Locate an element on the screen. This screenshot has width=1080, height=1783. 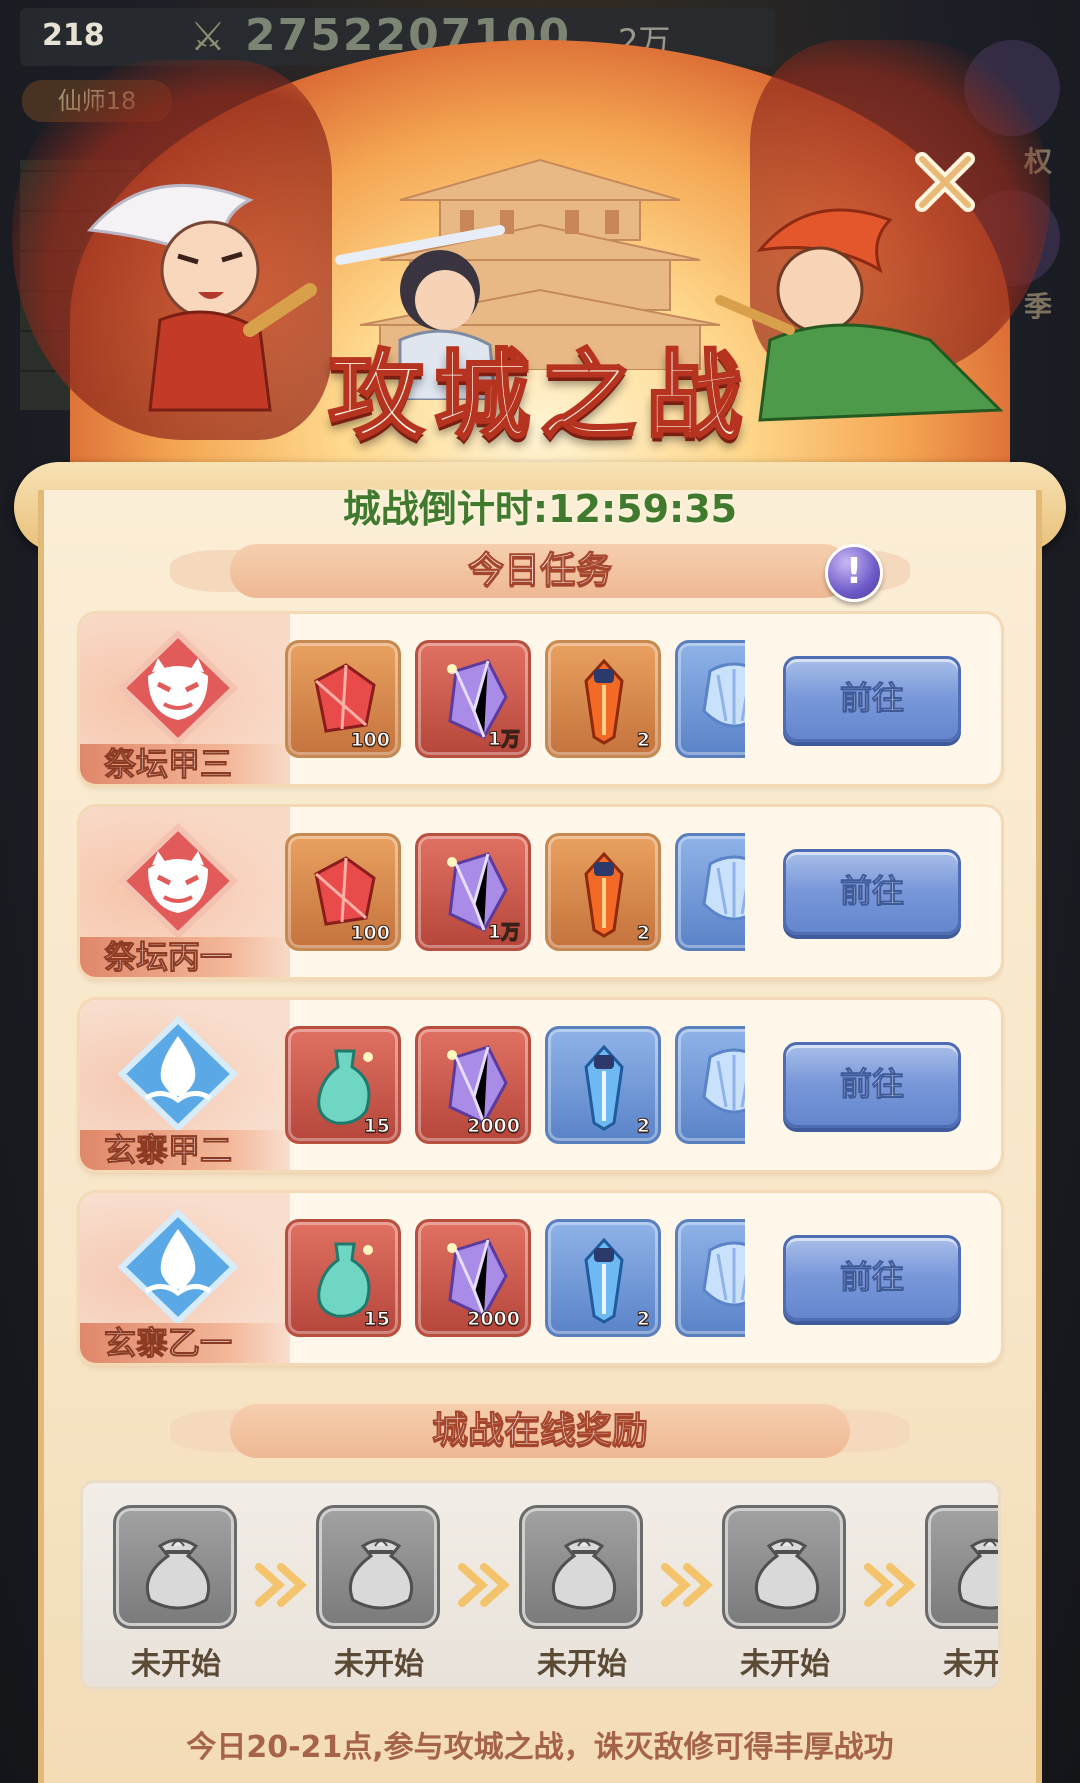
task-target: 玄寨甲二 is located at coordinates (185, 1085).